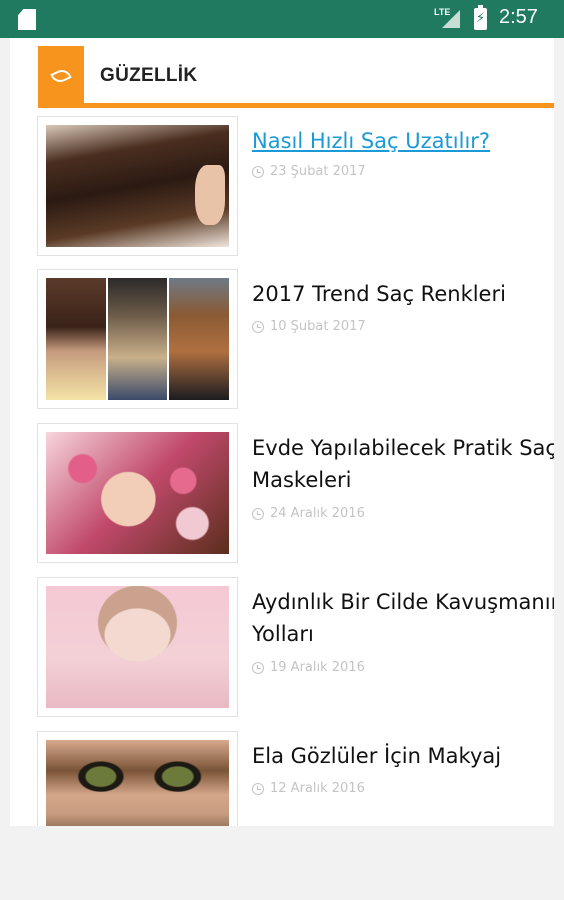 This screenshot has height=900, width=564. What do you see at coordinates (318, 326) in the screenshot?
I see `article-date-text: 10 Şubat 2017` at bounding box center [318, 326].